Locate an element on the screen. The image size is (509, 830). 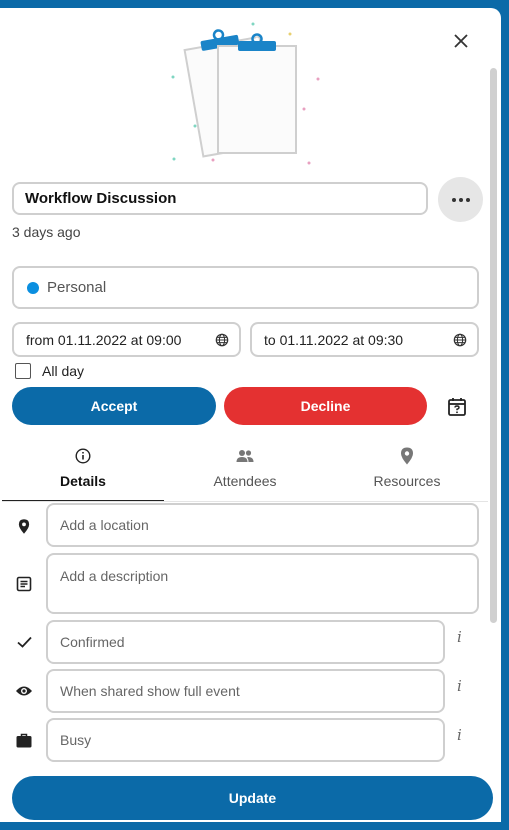
clipboard-illustration is located at coordinates (245, 93).